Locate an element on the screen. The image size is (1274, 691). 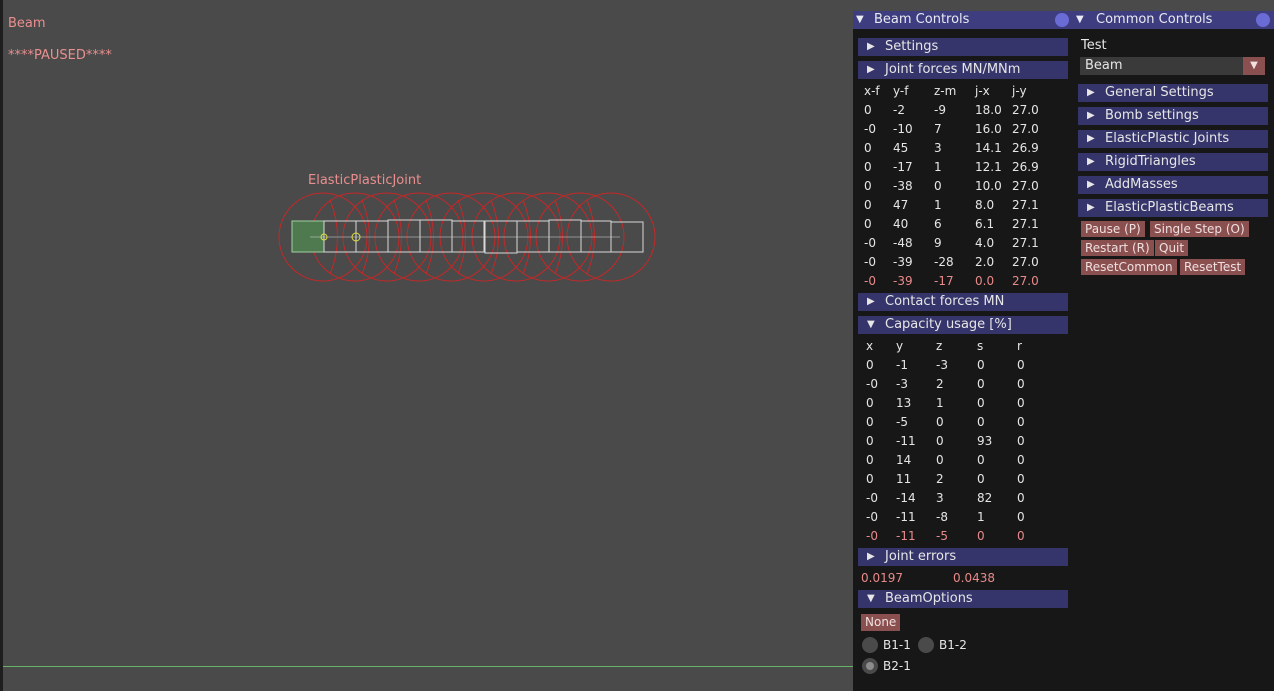
section-label: General Settings is located at coordinates (1159, 92).